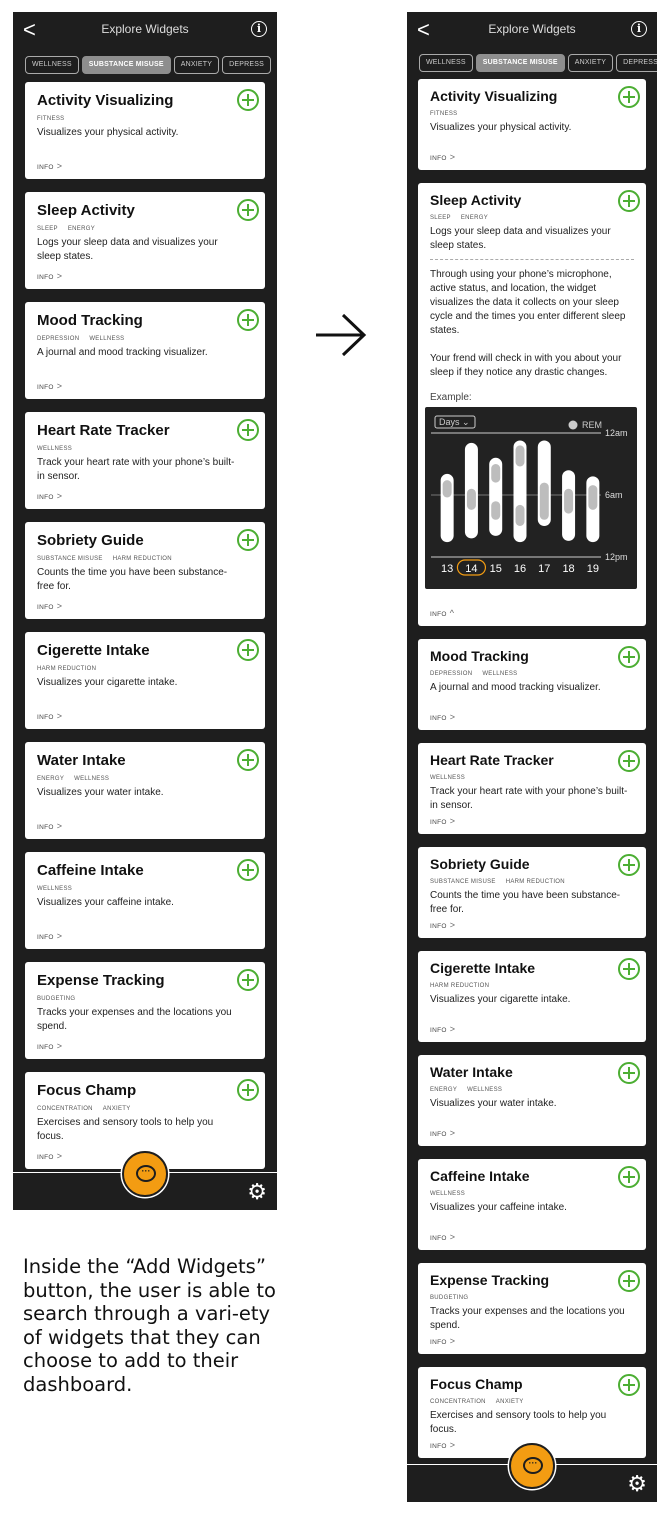 The width and height of the screenshot is (670, 1519). Describe the element at coordinates (105, 902) in the screenshot. I see `widget-description: Visualizes your caffeine intake.` at that location.